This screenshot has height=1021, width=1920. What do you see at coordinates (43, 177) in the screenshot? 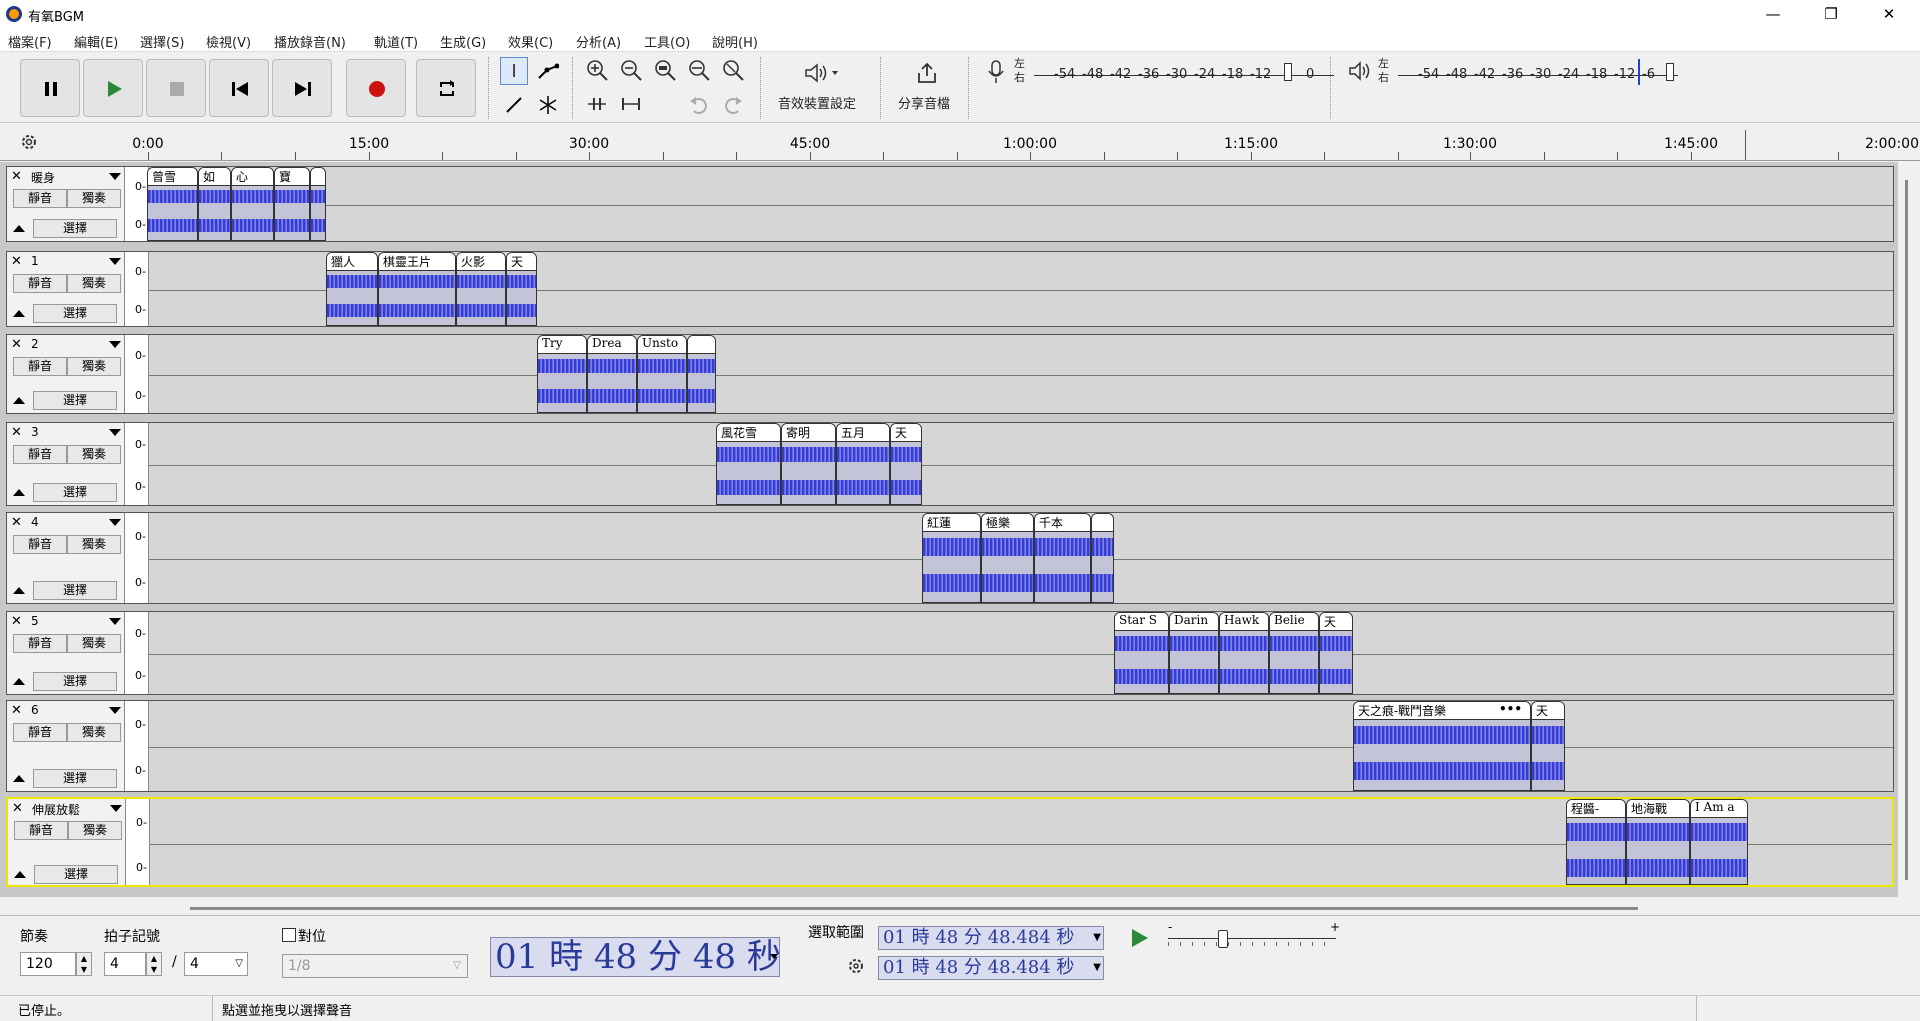
I see `track-name: 暖身` at bounding box center [43, 177].